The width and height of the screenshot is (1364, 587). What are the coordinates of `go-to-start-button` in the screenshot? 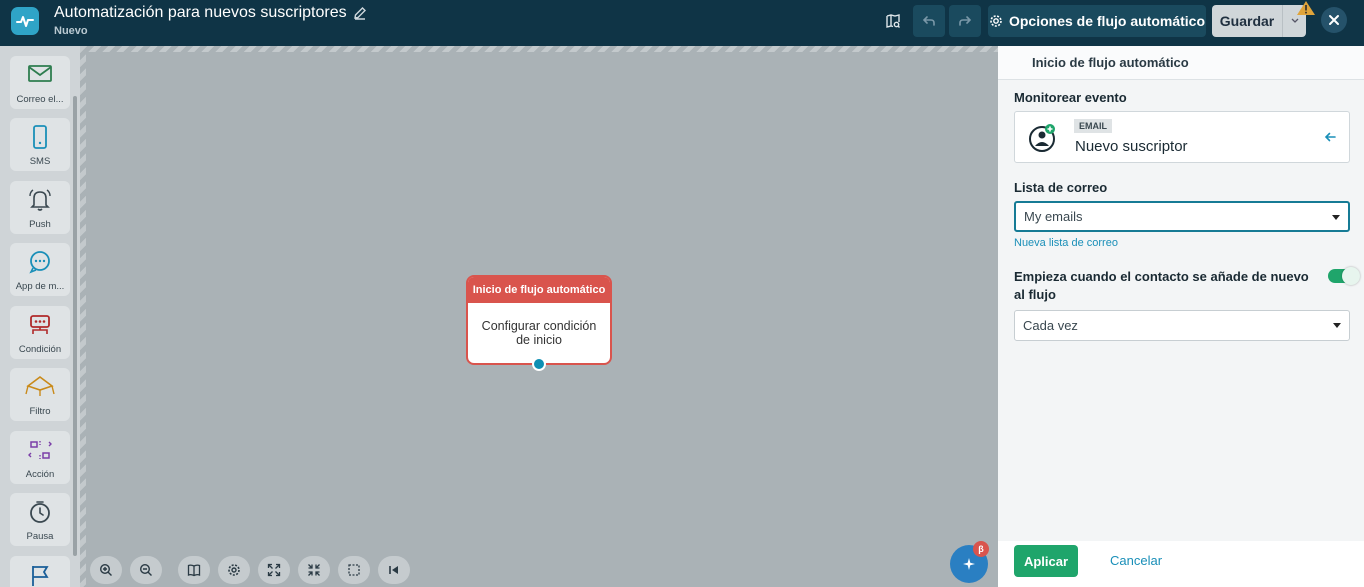 It's located at (394, 570).